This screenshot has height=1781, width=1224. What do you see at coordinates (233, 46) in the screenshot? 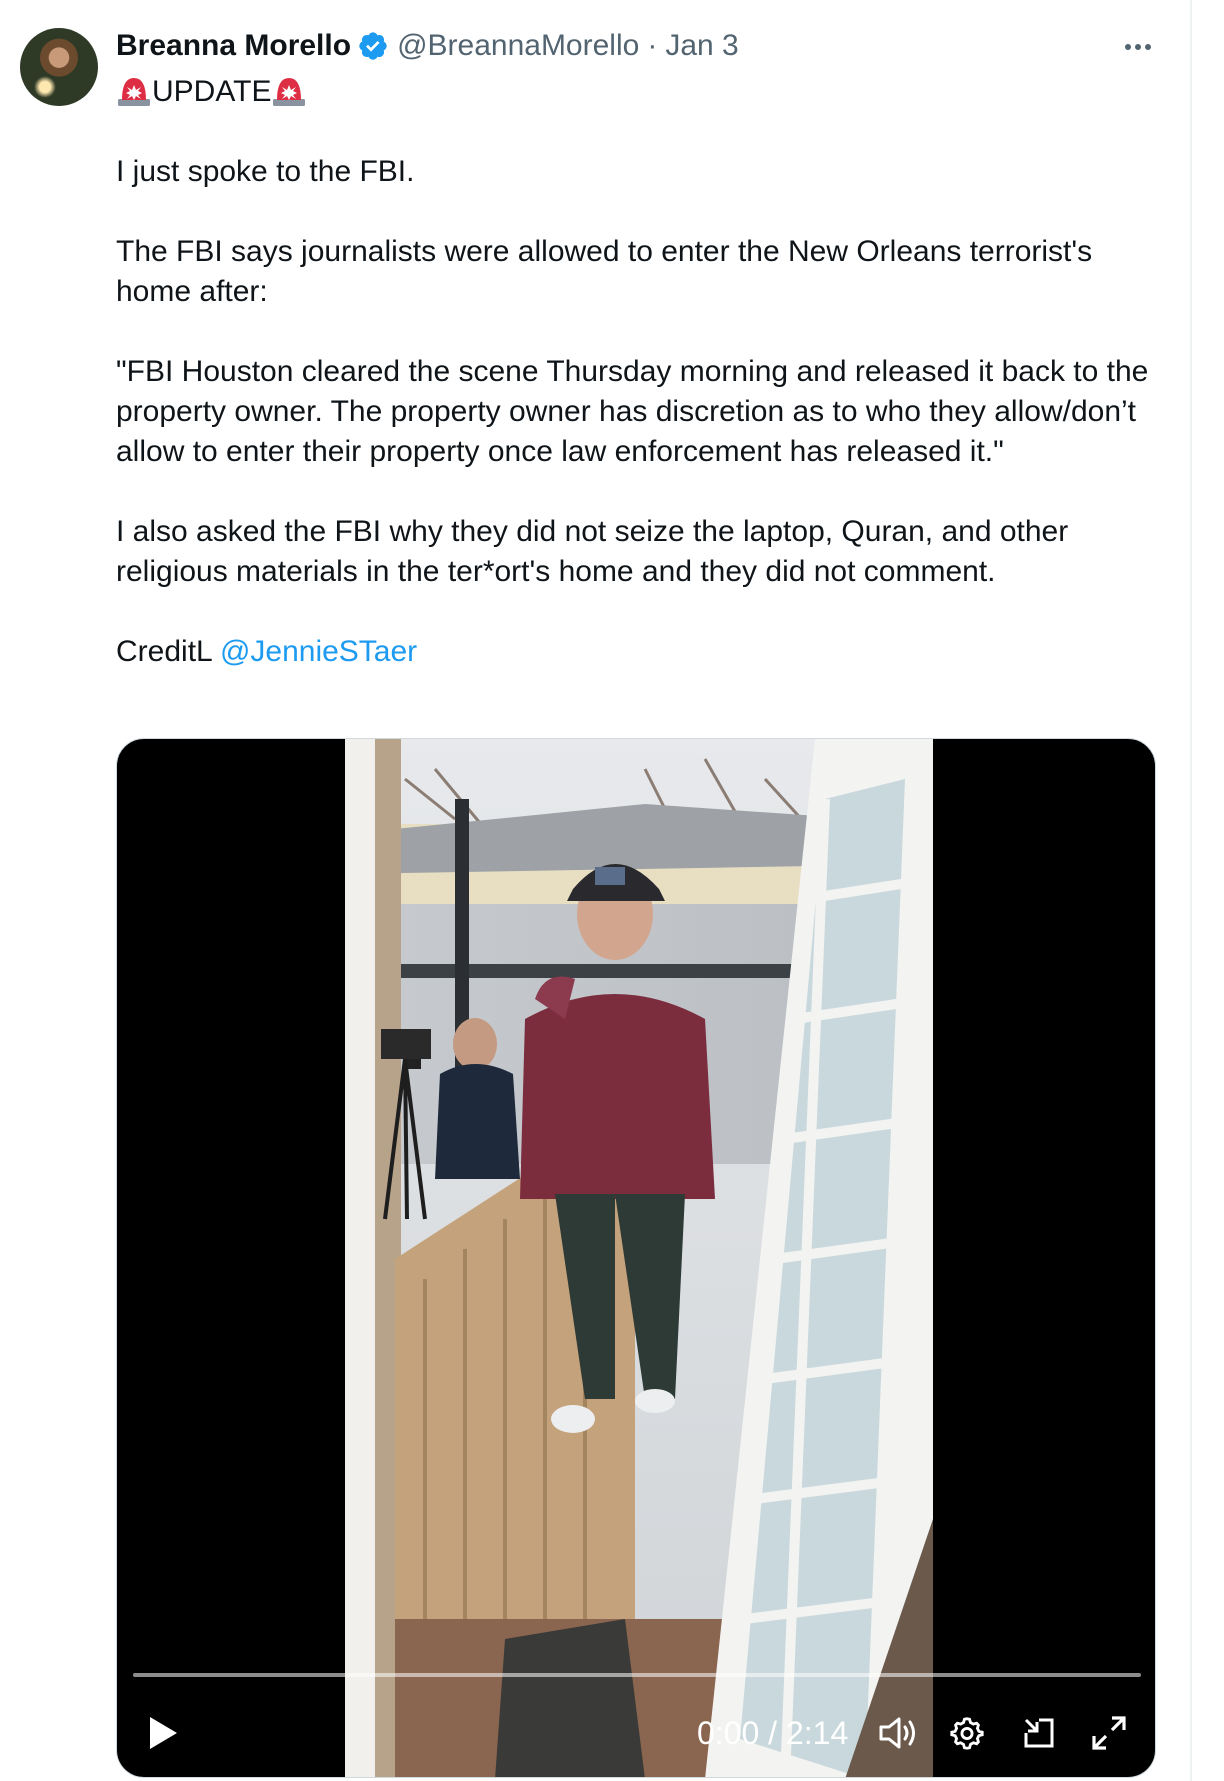
I see `author-name: Breanna Morello` at bounding box center [233, 46].